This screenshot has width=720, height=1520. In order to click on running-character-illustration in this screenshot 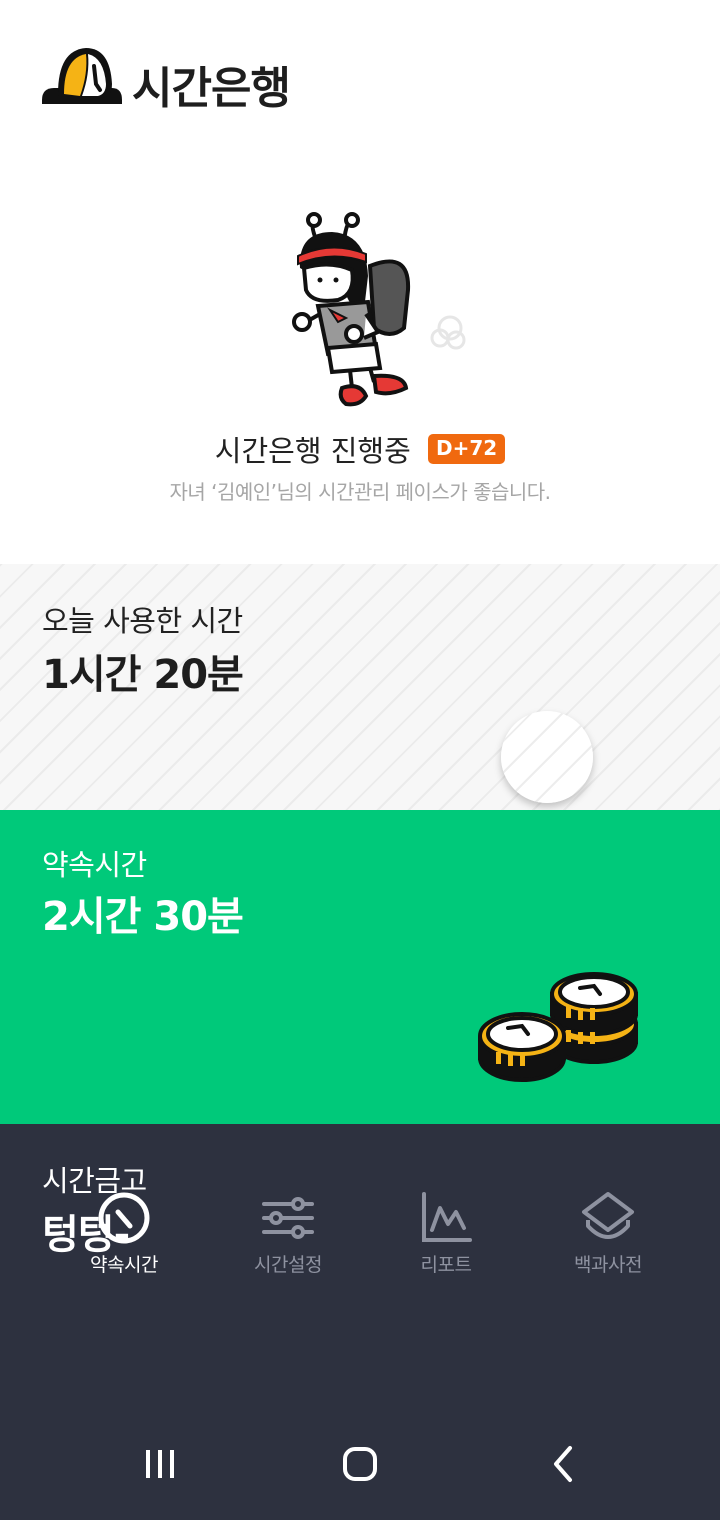, I will do `click(379, 309)`.